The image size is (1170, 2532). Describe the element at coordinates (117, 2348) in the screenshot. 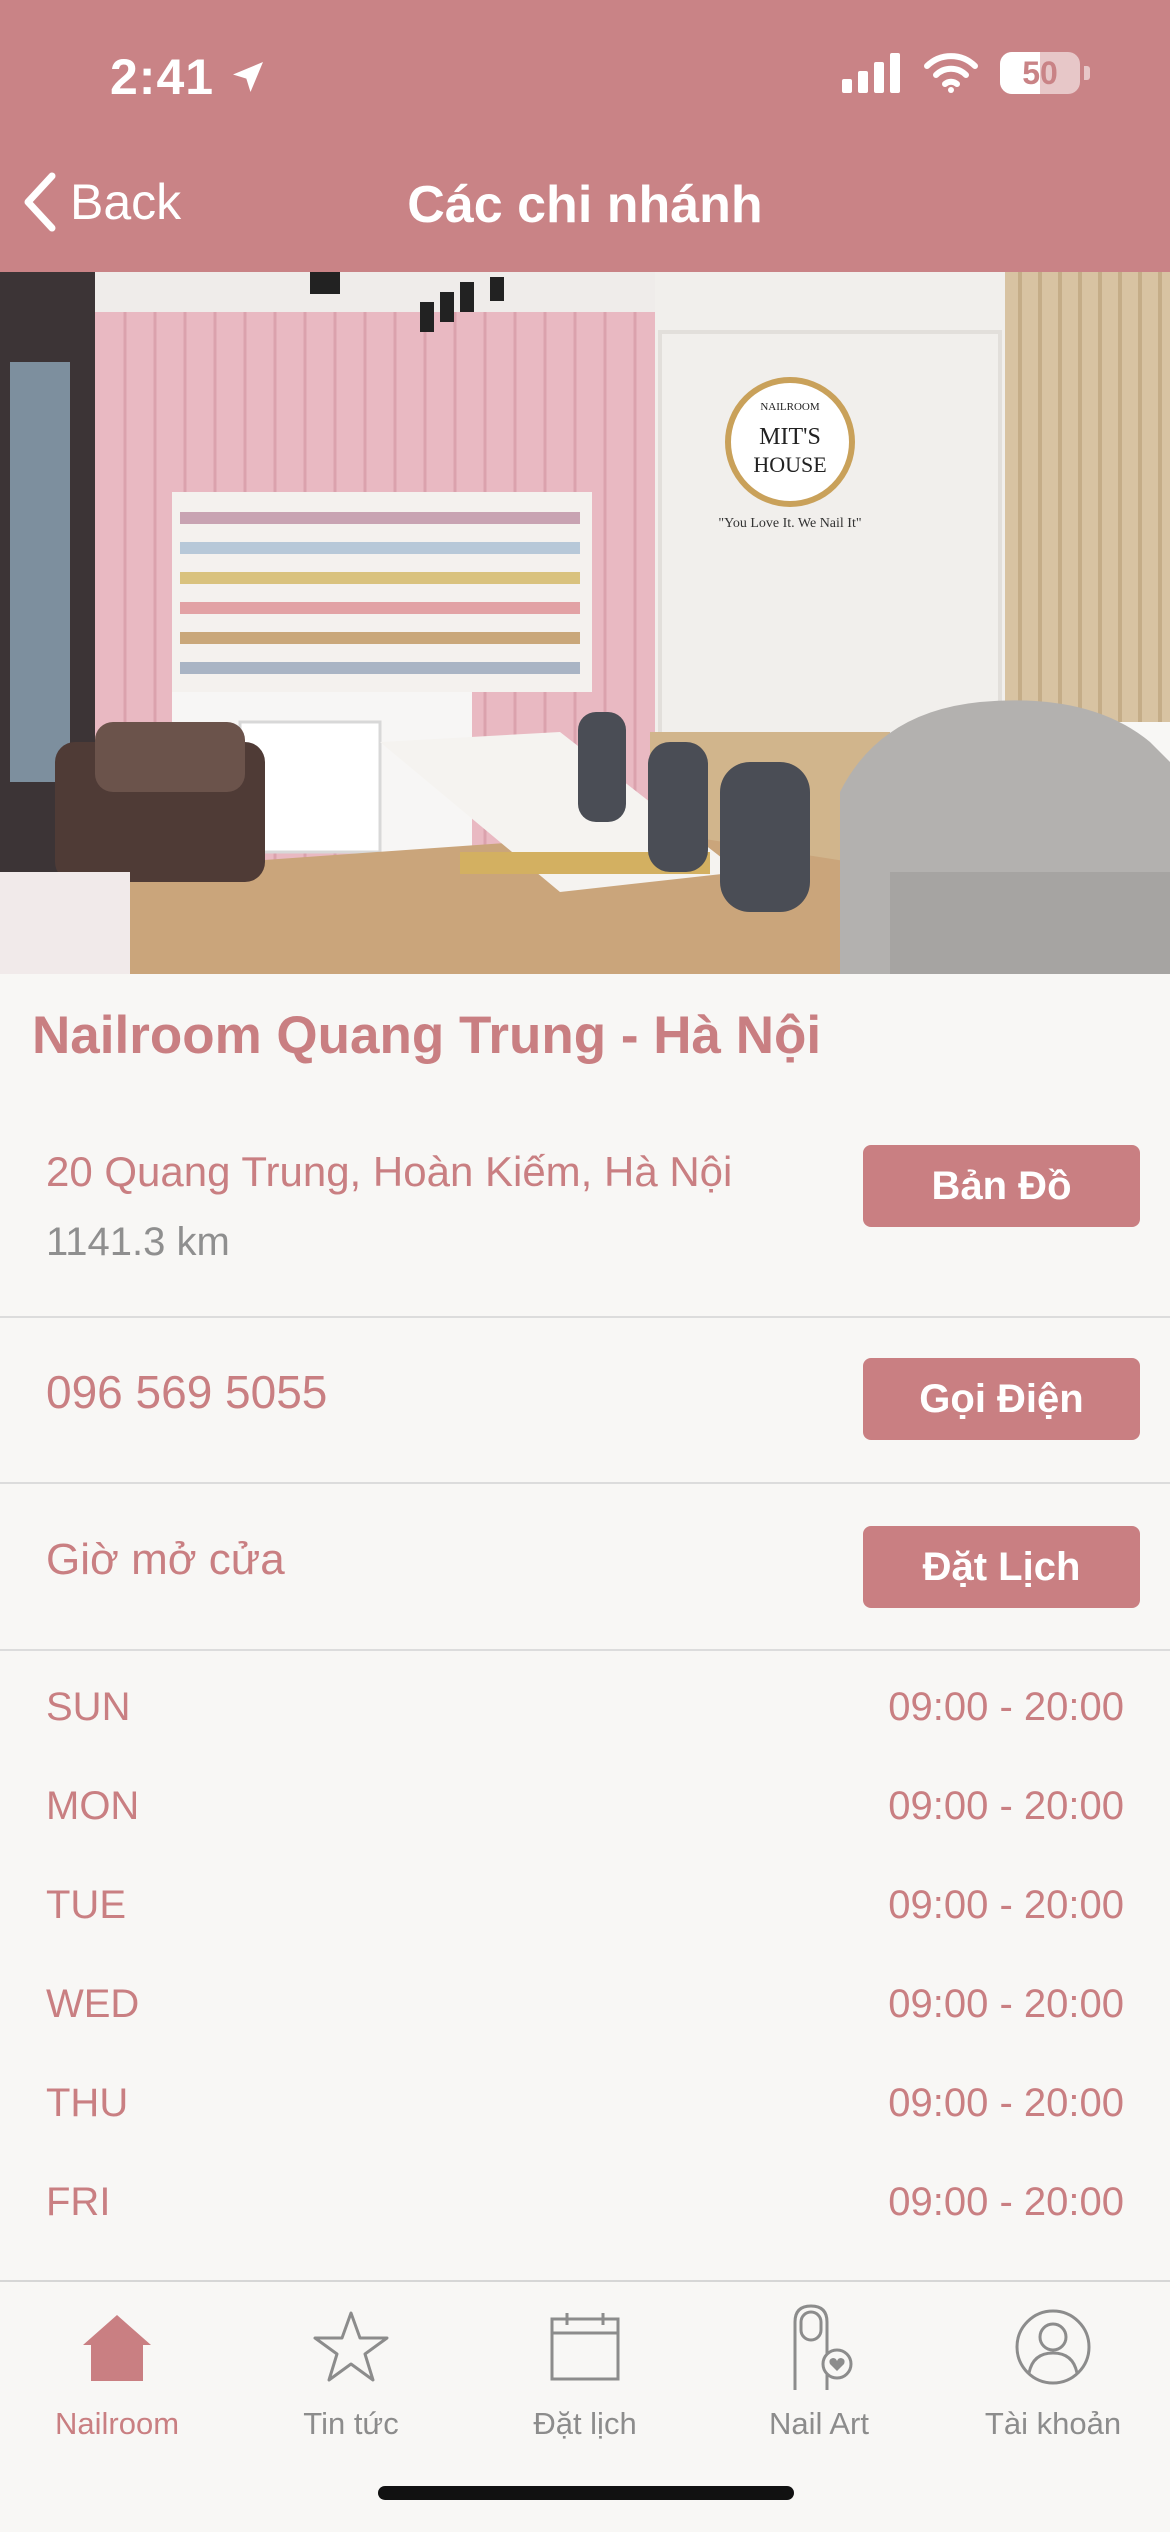

I see `home-icon` at that location.